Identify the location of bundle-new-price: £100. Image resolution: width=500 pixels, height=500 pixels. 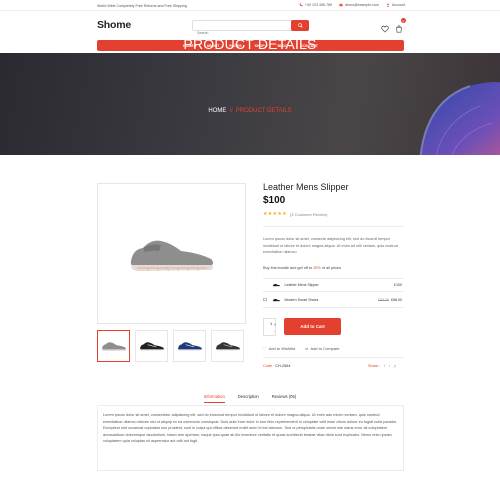
(398, 284).